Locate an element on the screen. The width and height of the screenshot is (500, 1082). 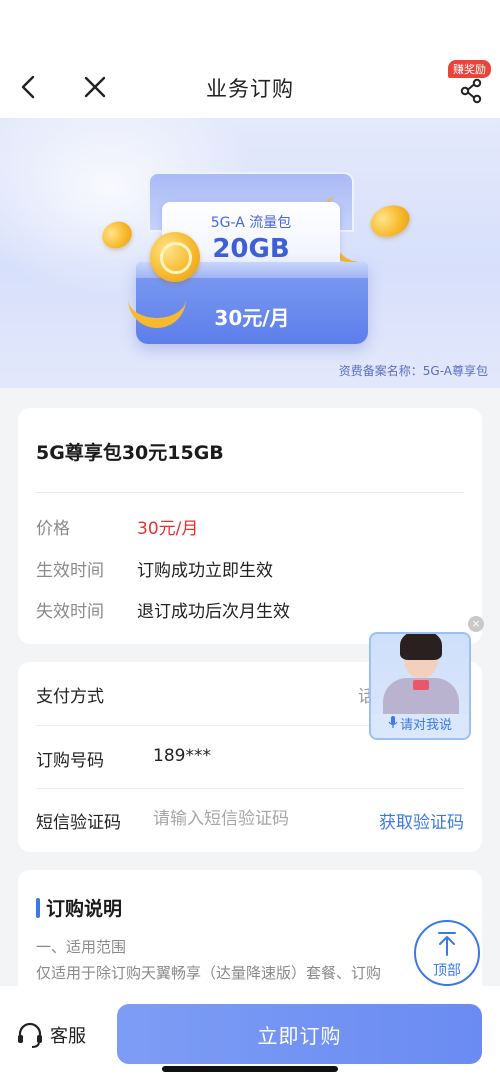
description-title: 订购说明 is located at coordinates (84, 909).